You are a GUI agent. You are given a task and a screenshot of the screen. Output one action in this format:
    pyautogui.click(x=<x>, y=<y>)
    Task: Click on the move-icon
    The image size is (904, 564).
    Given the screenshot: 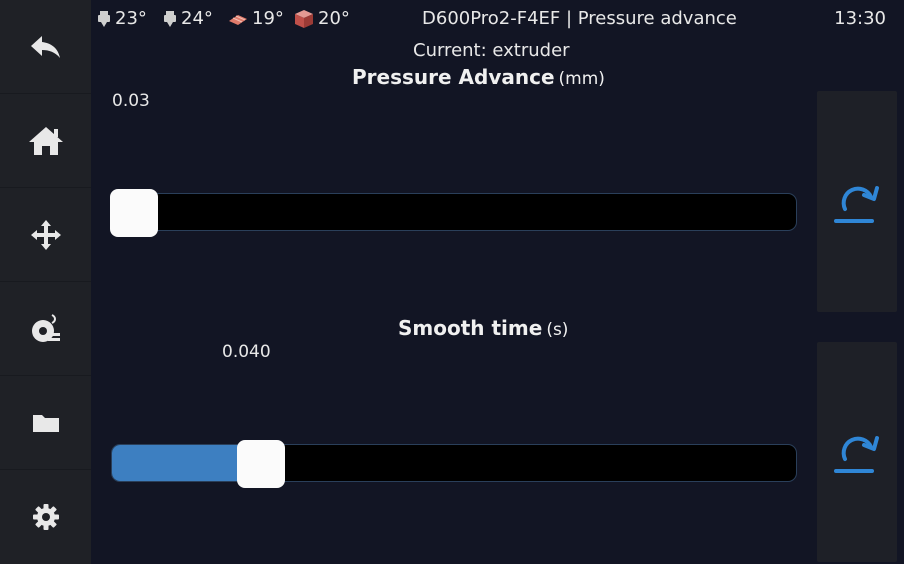 What is the action you would take?
    pyautogui.click(x=45, y=234)
    